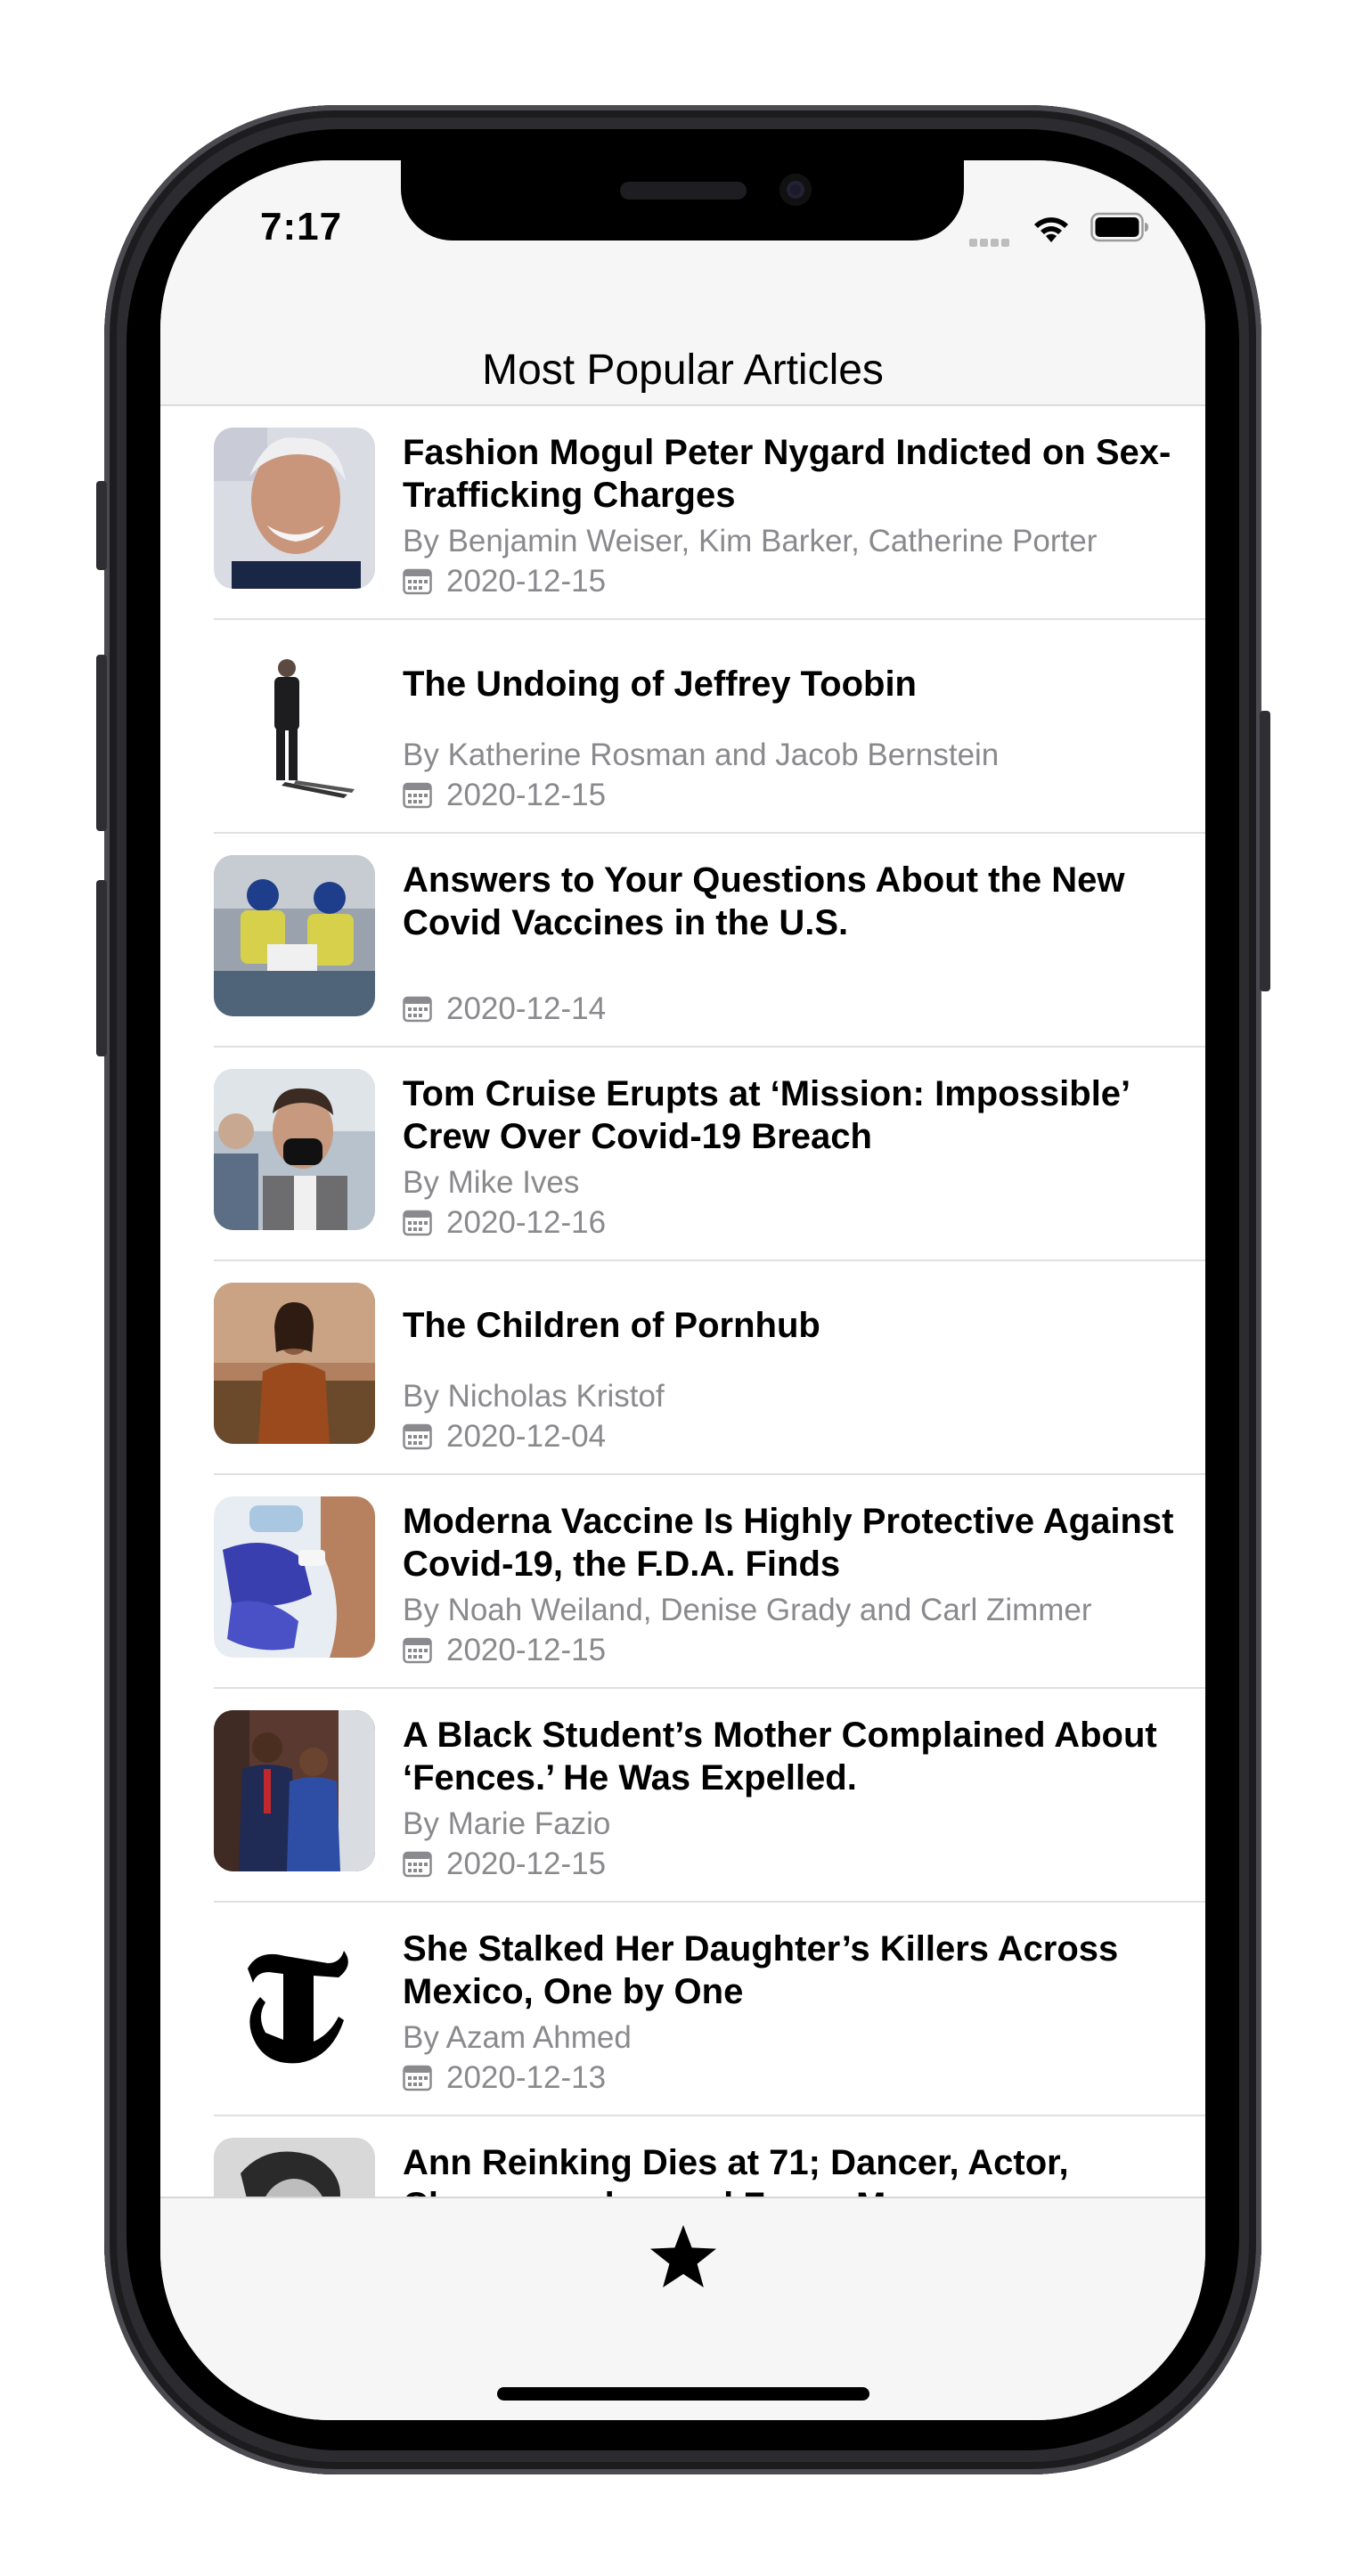  What do you see at coordinates (702, 755) in the screenshot?
I see `article-byline: By Katherine Rosman and Jacob Bernstein` at bounding box center [702, 755].